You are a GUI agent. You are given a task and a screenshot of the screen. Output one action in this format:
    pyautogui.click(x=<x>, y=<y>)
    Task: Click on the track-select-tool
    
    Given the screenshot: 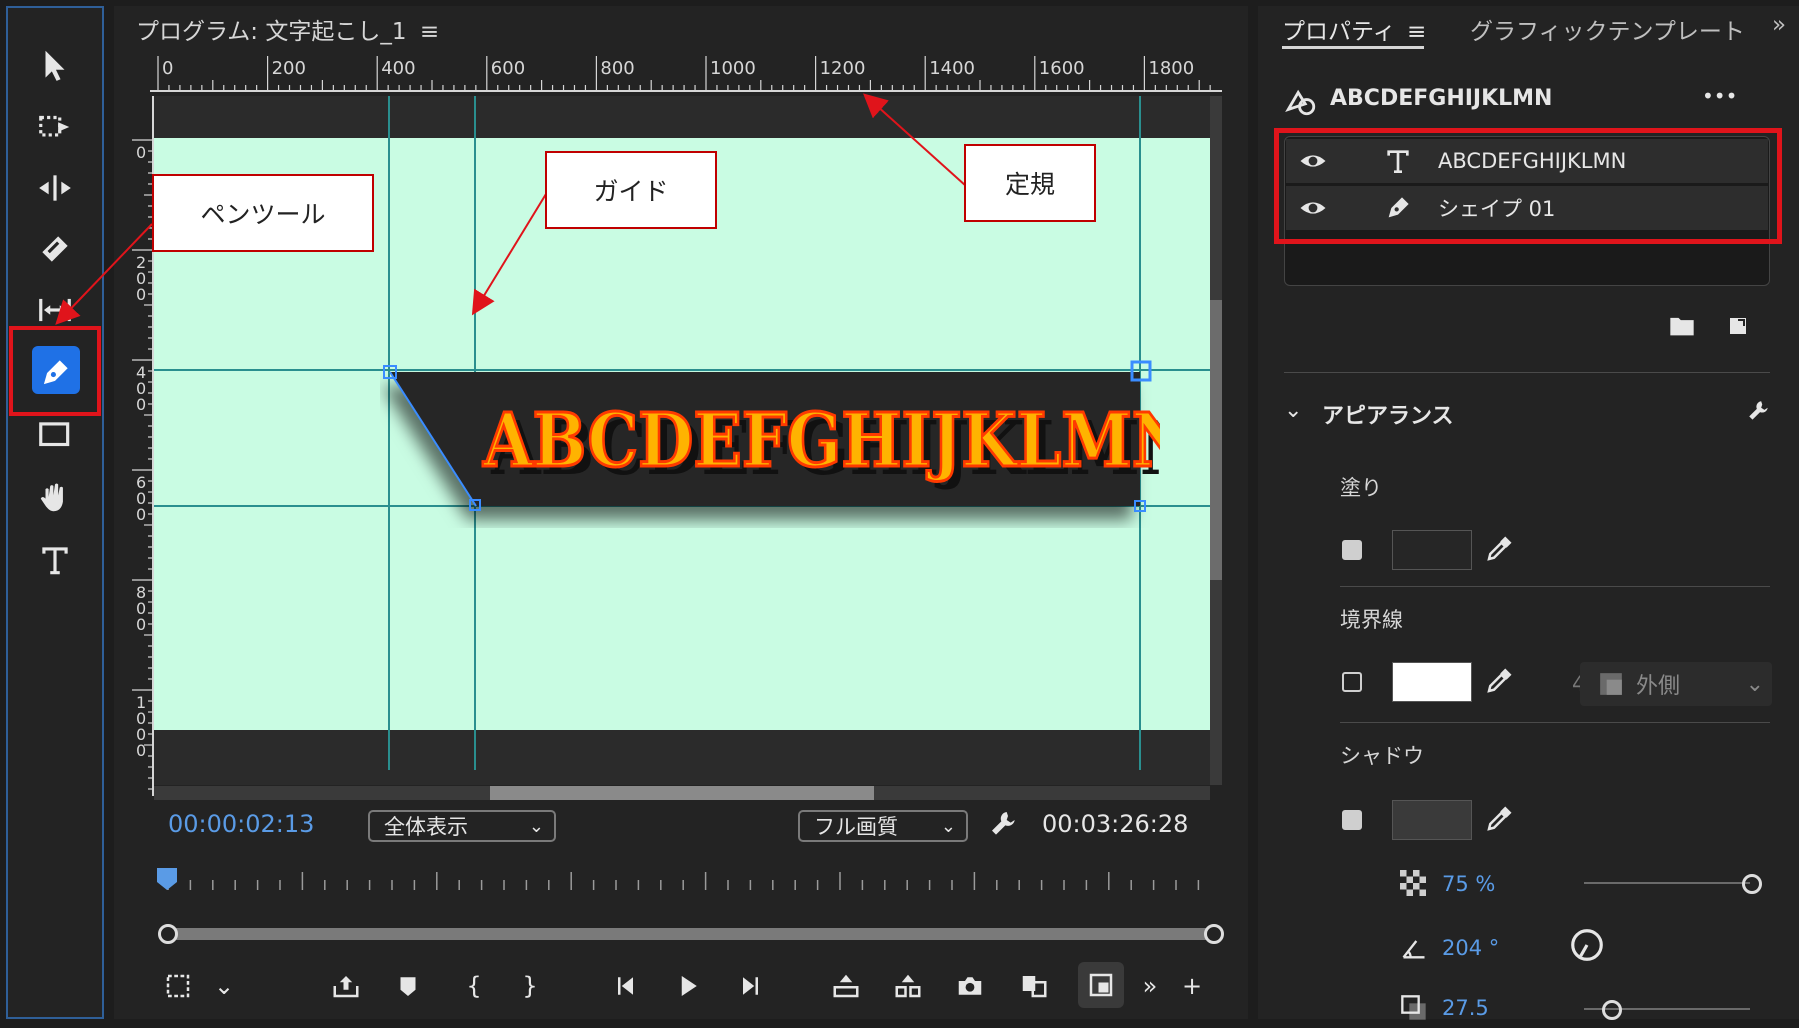 What is the action you would take?
    pyautogui.click(x=55, y=127)
    